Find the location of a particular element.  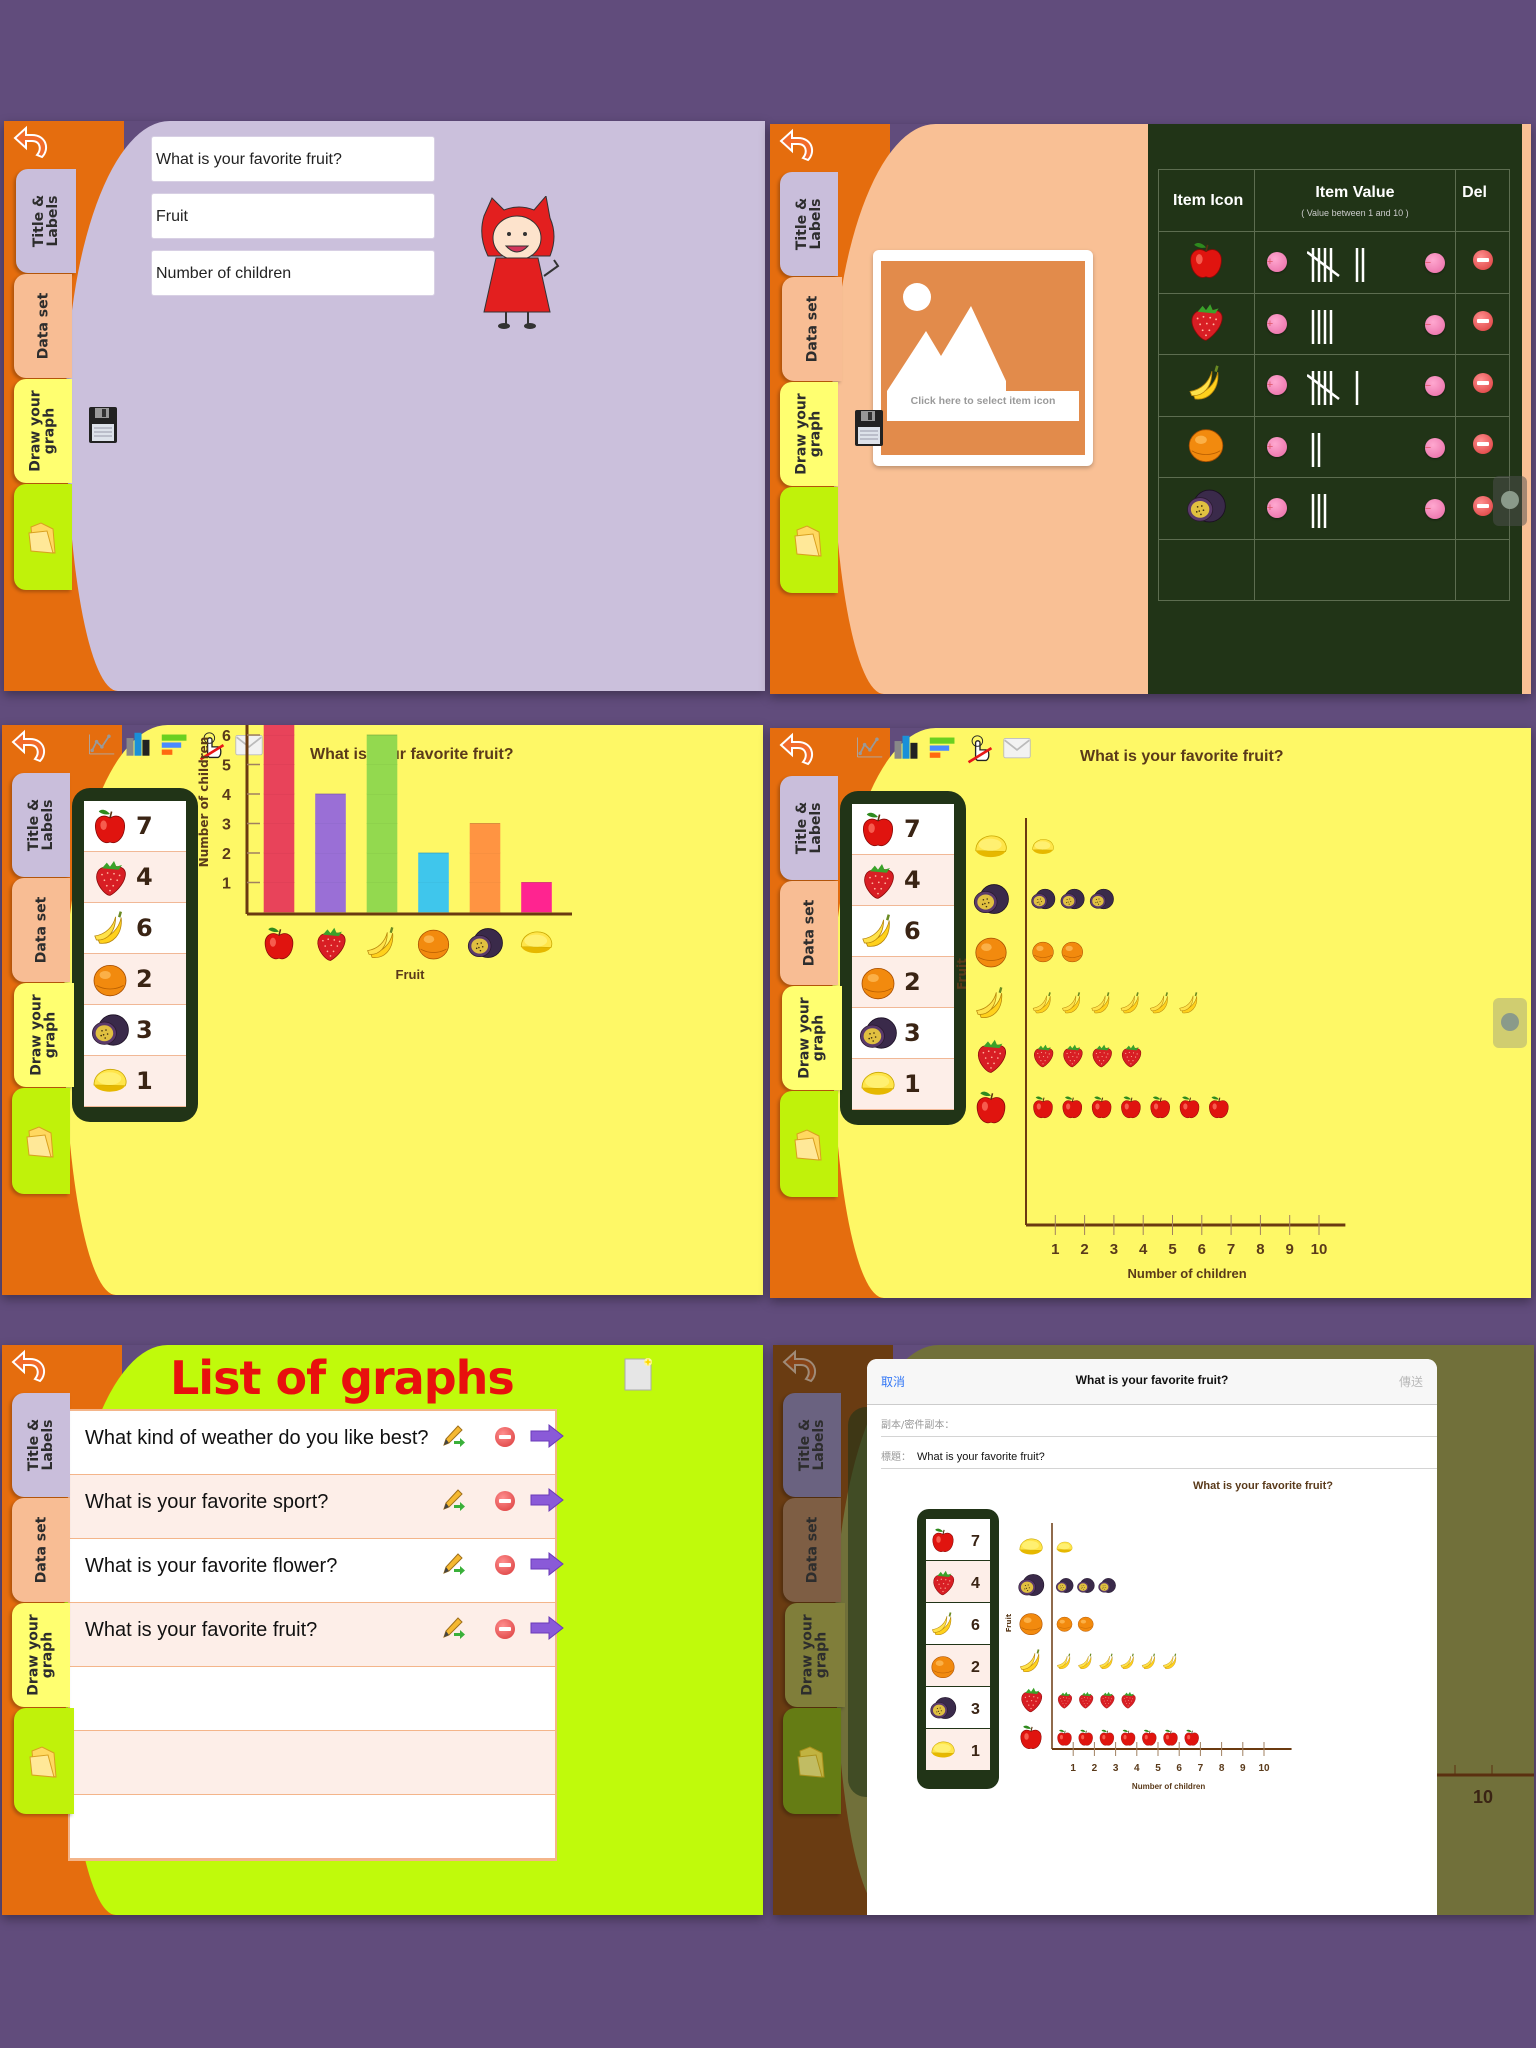

value-label-input: Number of children is located at coordinates (293, 273).